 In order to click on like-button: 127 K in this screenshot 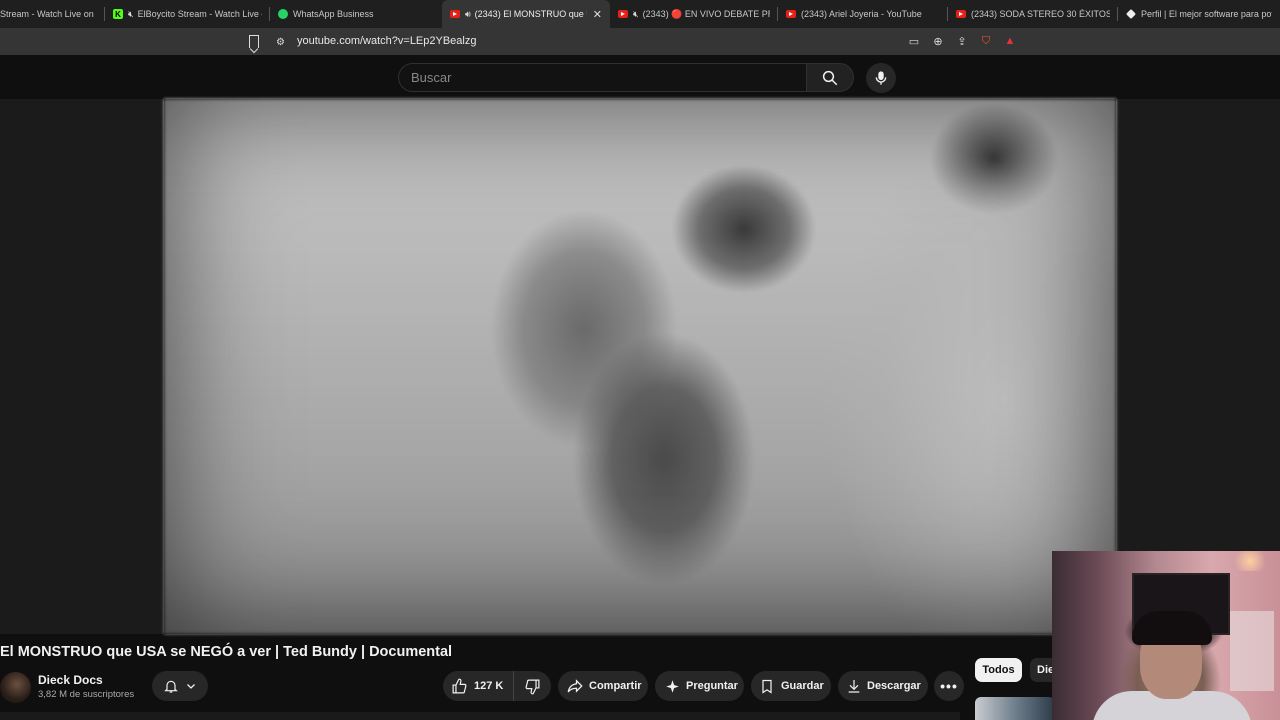, I will do `click(478, 686)`.